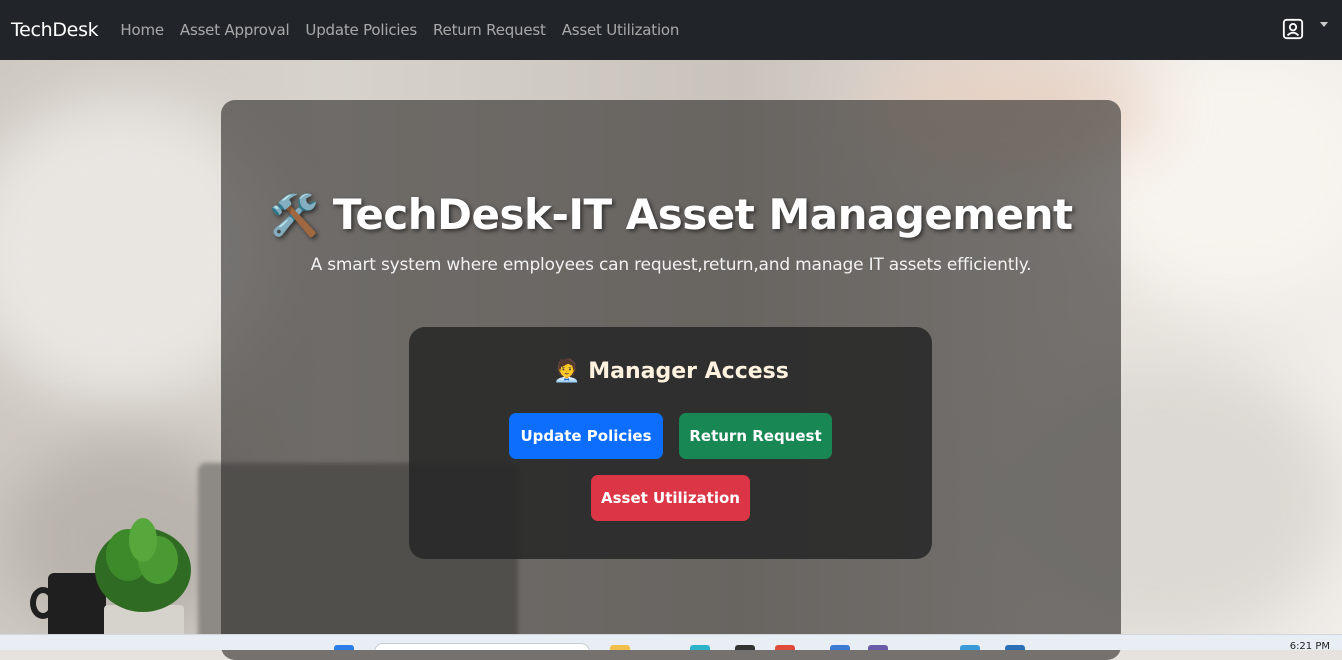 This screenshot has width=1342, height=660. I want to click on access-title: 🧑‍💼 Manager Access, so click(671, 371).